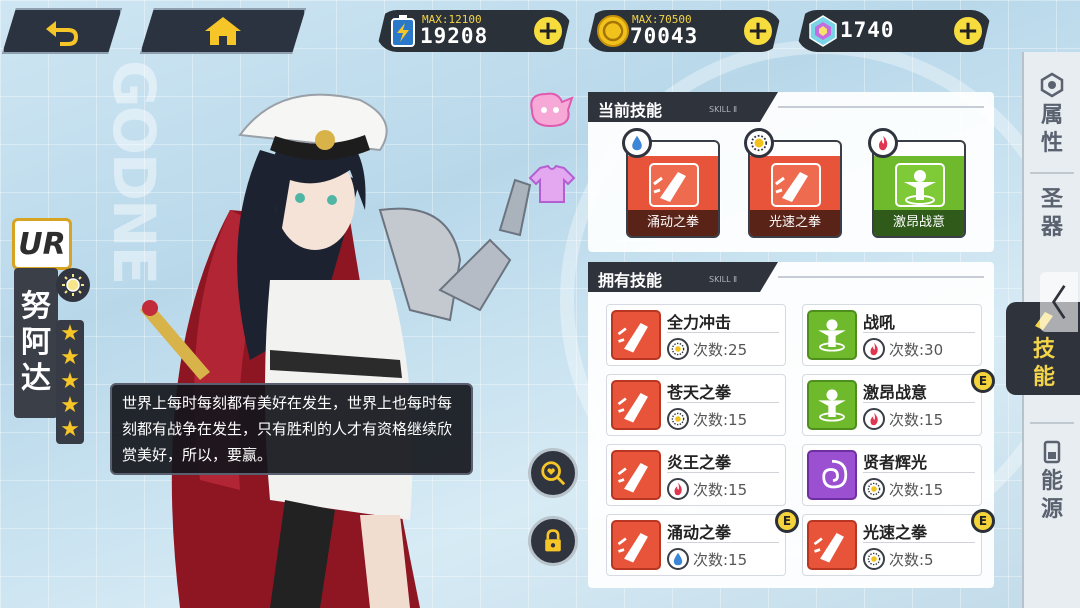  What do you see at coordinates (613, 31) in the screenshot?
I see `gold-coin-icon` at bounding box center [613, 31].